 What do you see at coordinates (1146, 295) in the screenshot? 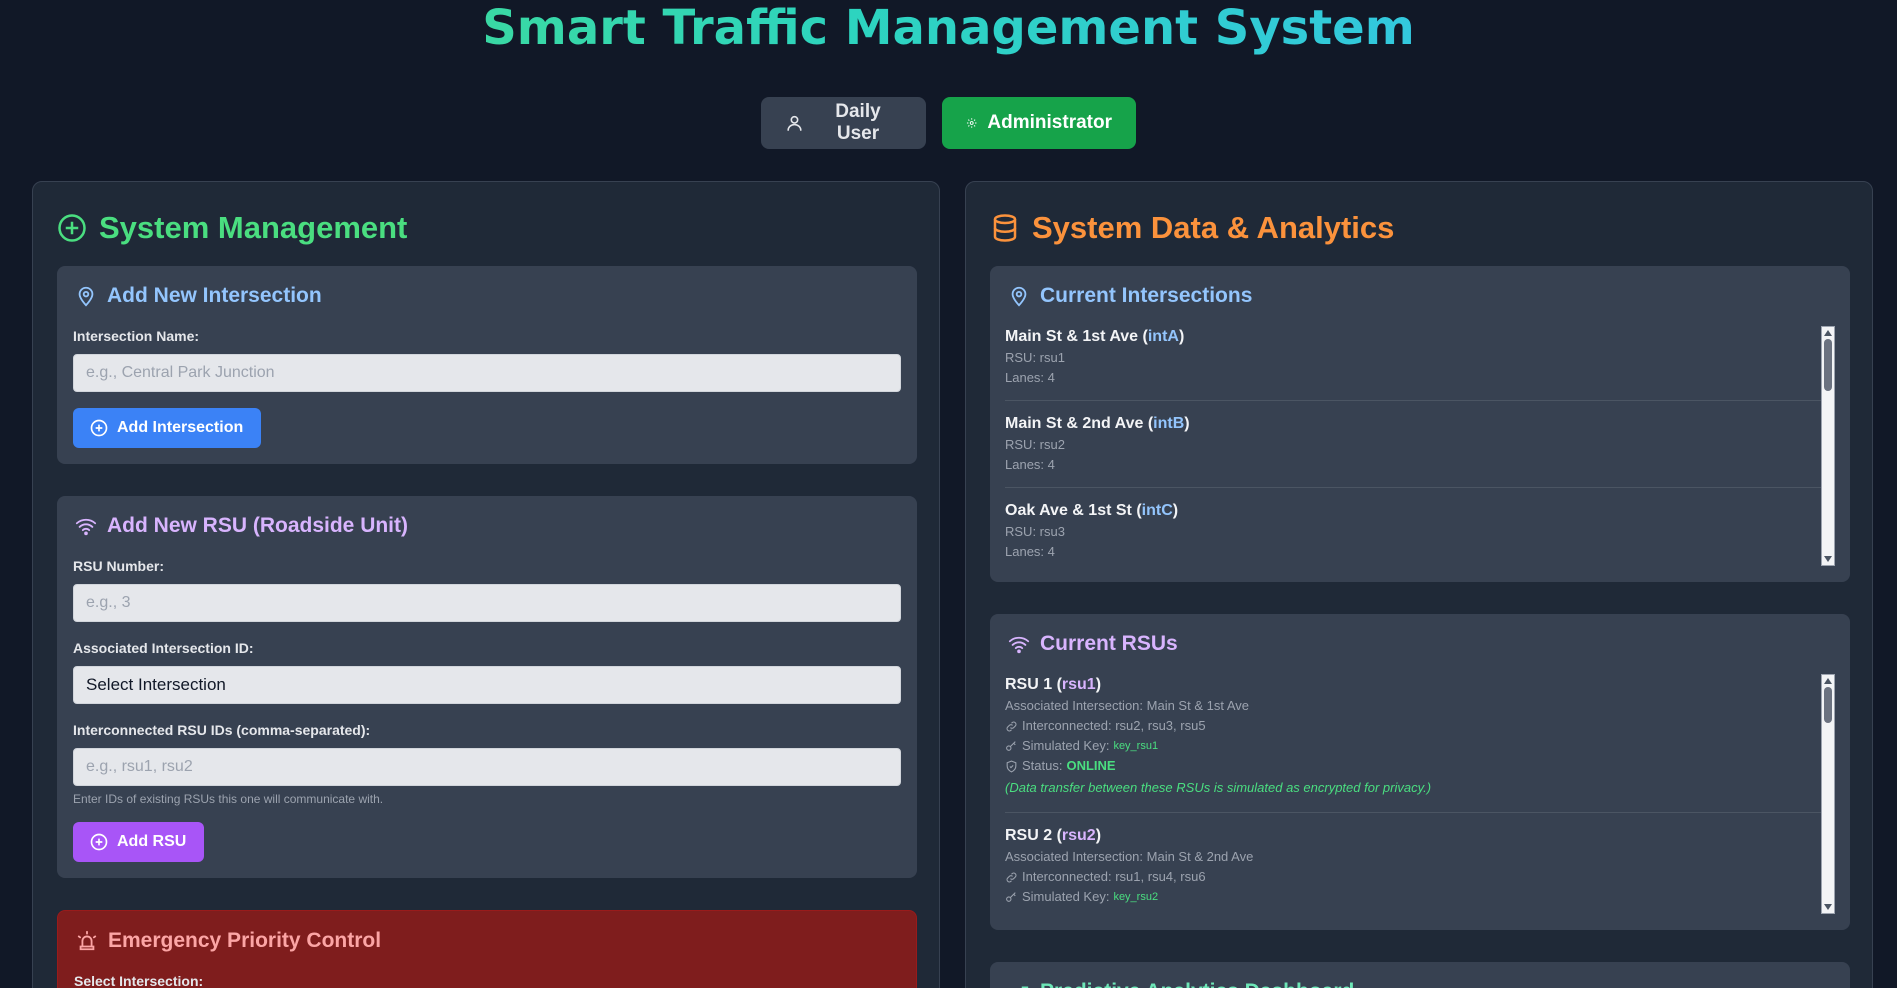
I see `current-intersections-title: Current Intersections` at bounding box center [1146, 295].